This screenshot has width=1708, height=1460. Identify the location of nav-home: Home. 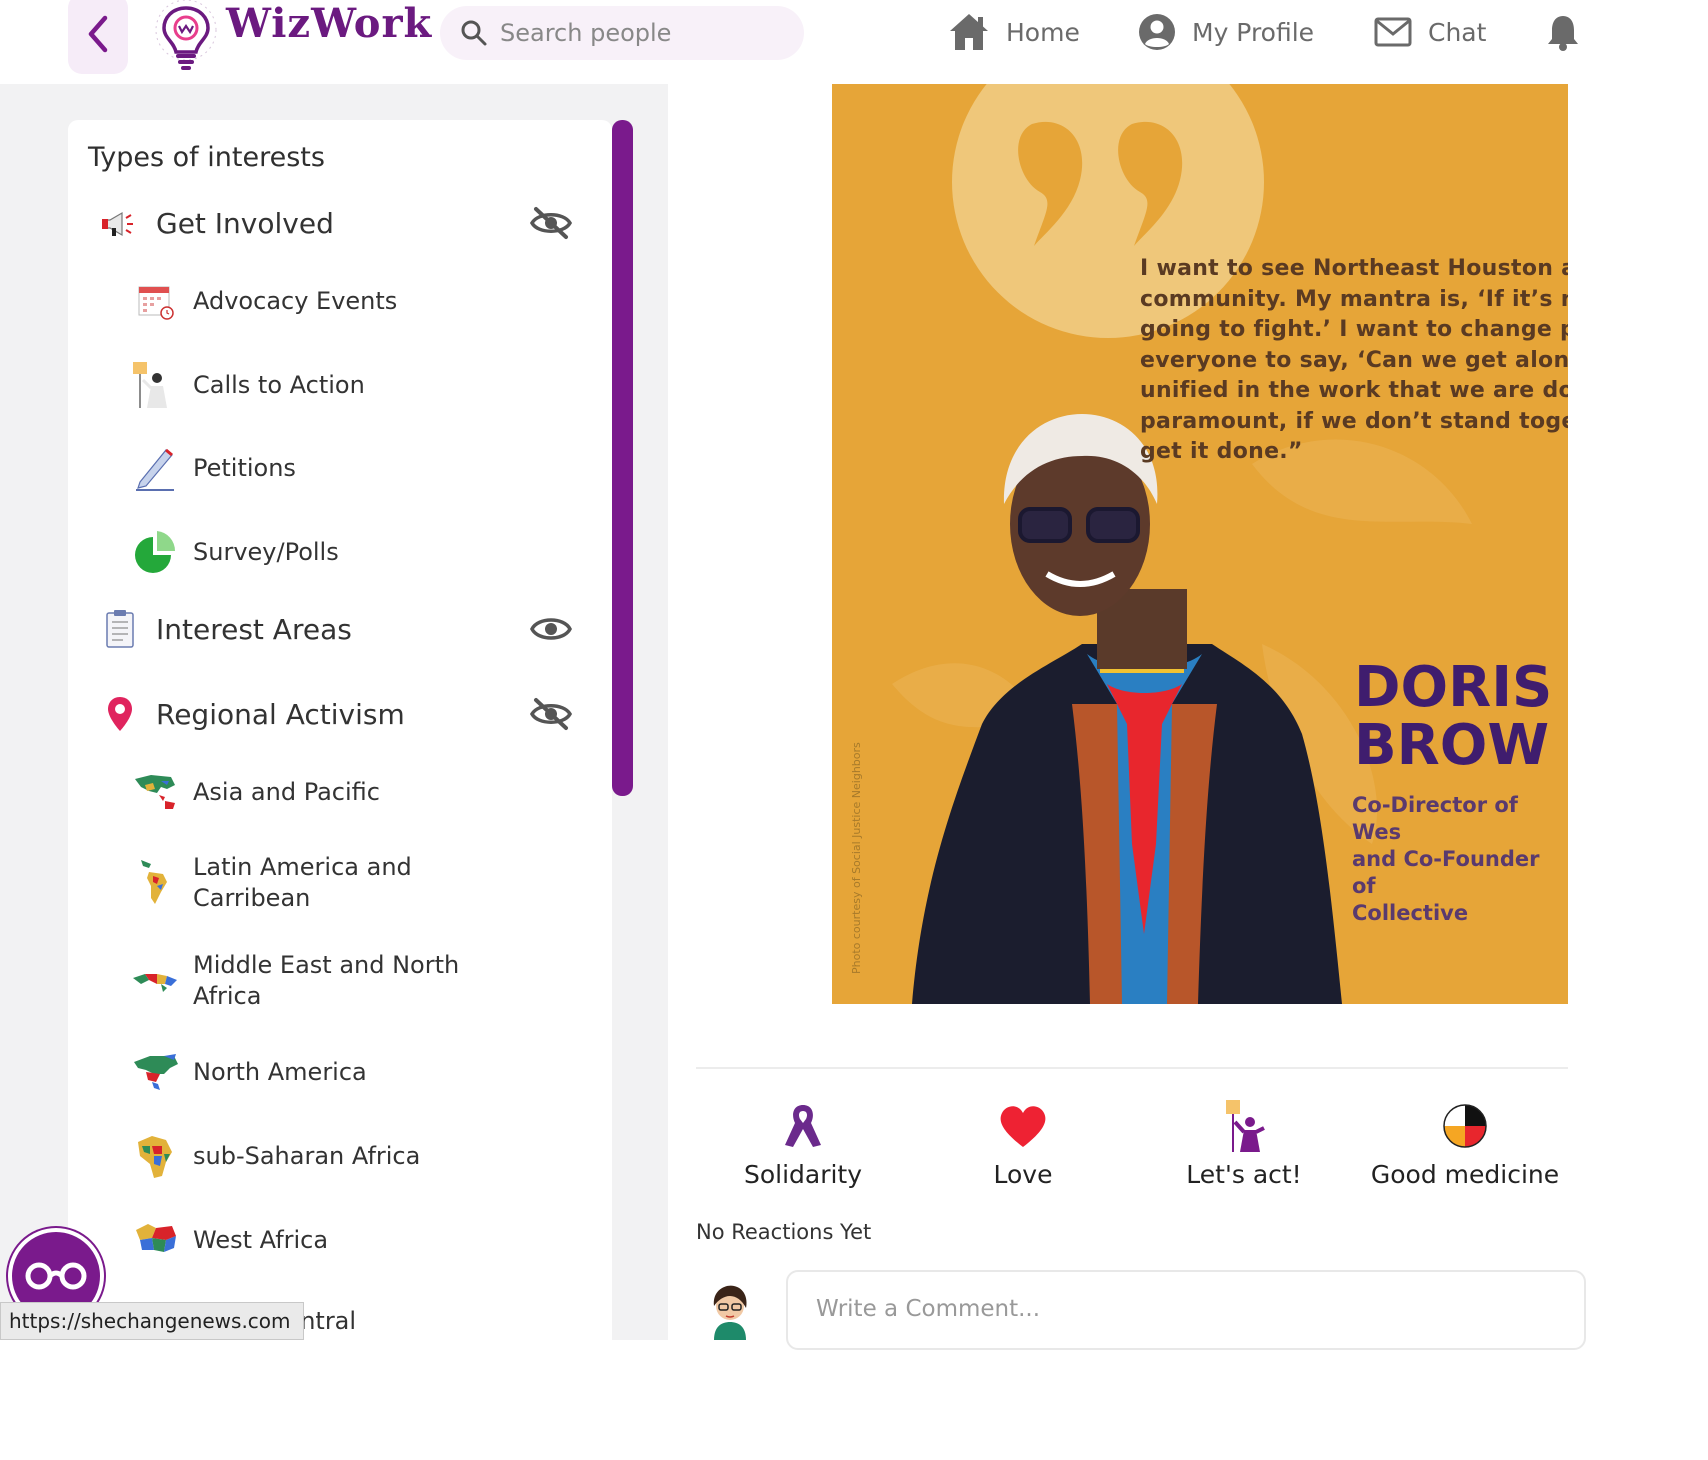
(1014, 32).